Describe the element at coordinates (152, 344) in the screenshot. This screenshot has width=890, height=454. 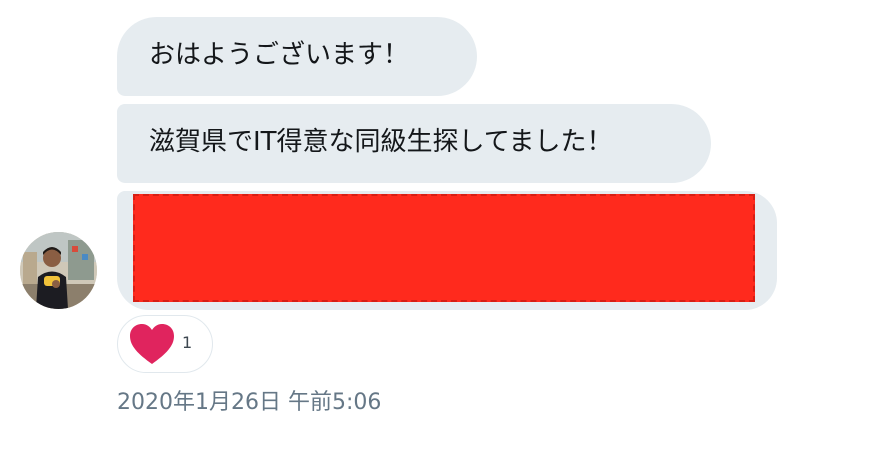
I see `heart-icon` at that location.